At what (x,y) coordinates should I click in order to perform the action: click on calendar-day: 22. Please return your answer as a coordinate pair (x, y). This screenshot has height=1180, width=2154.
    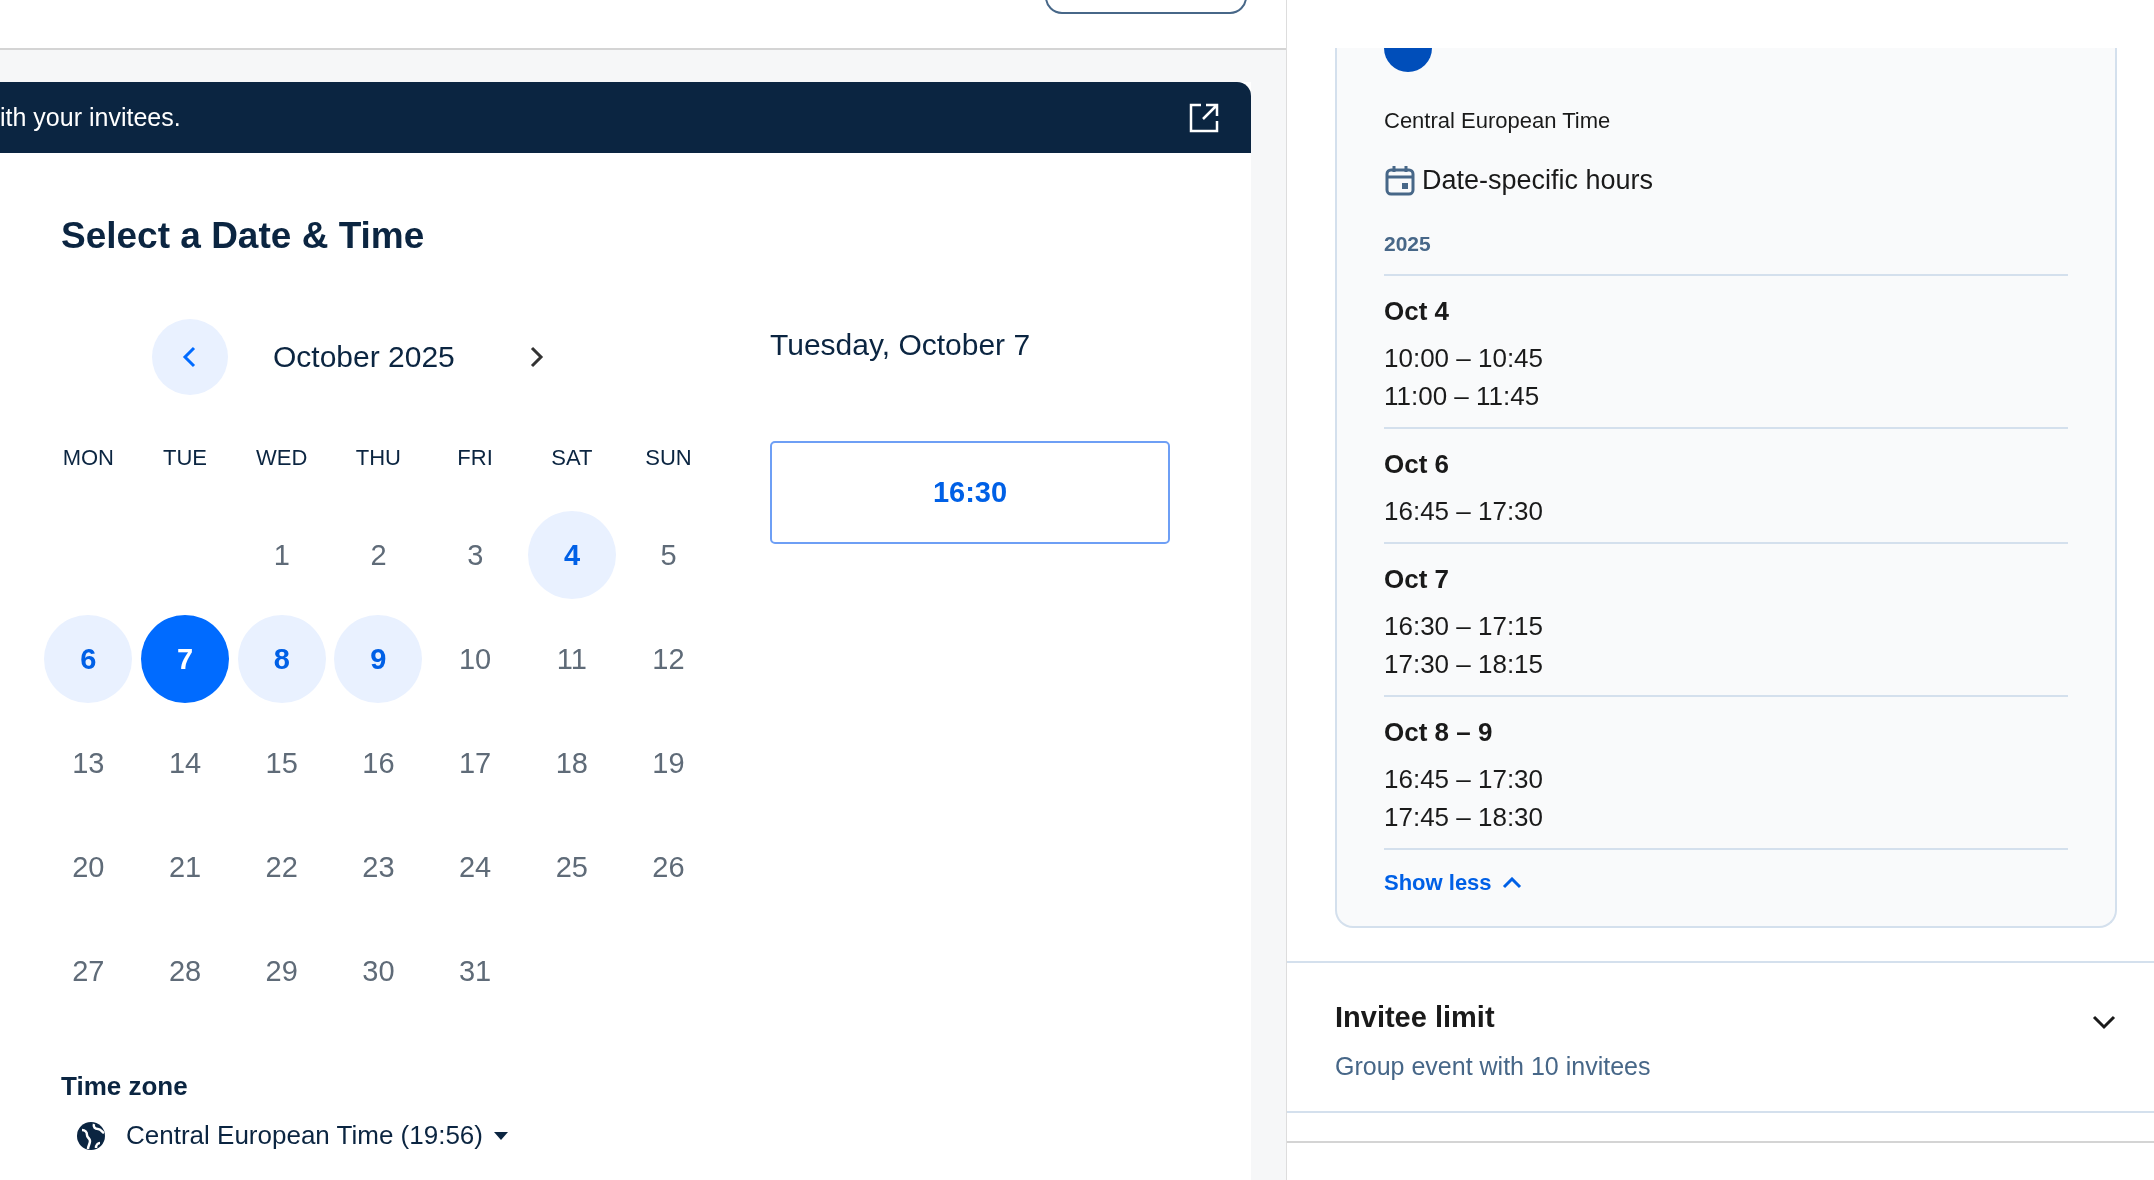
    Looking at the image, I should click on (281, 867).